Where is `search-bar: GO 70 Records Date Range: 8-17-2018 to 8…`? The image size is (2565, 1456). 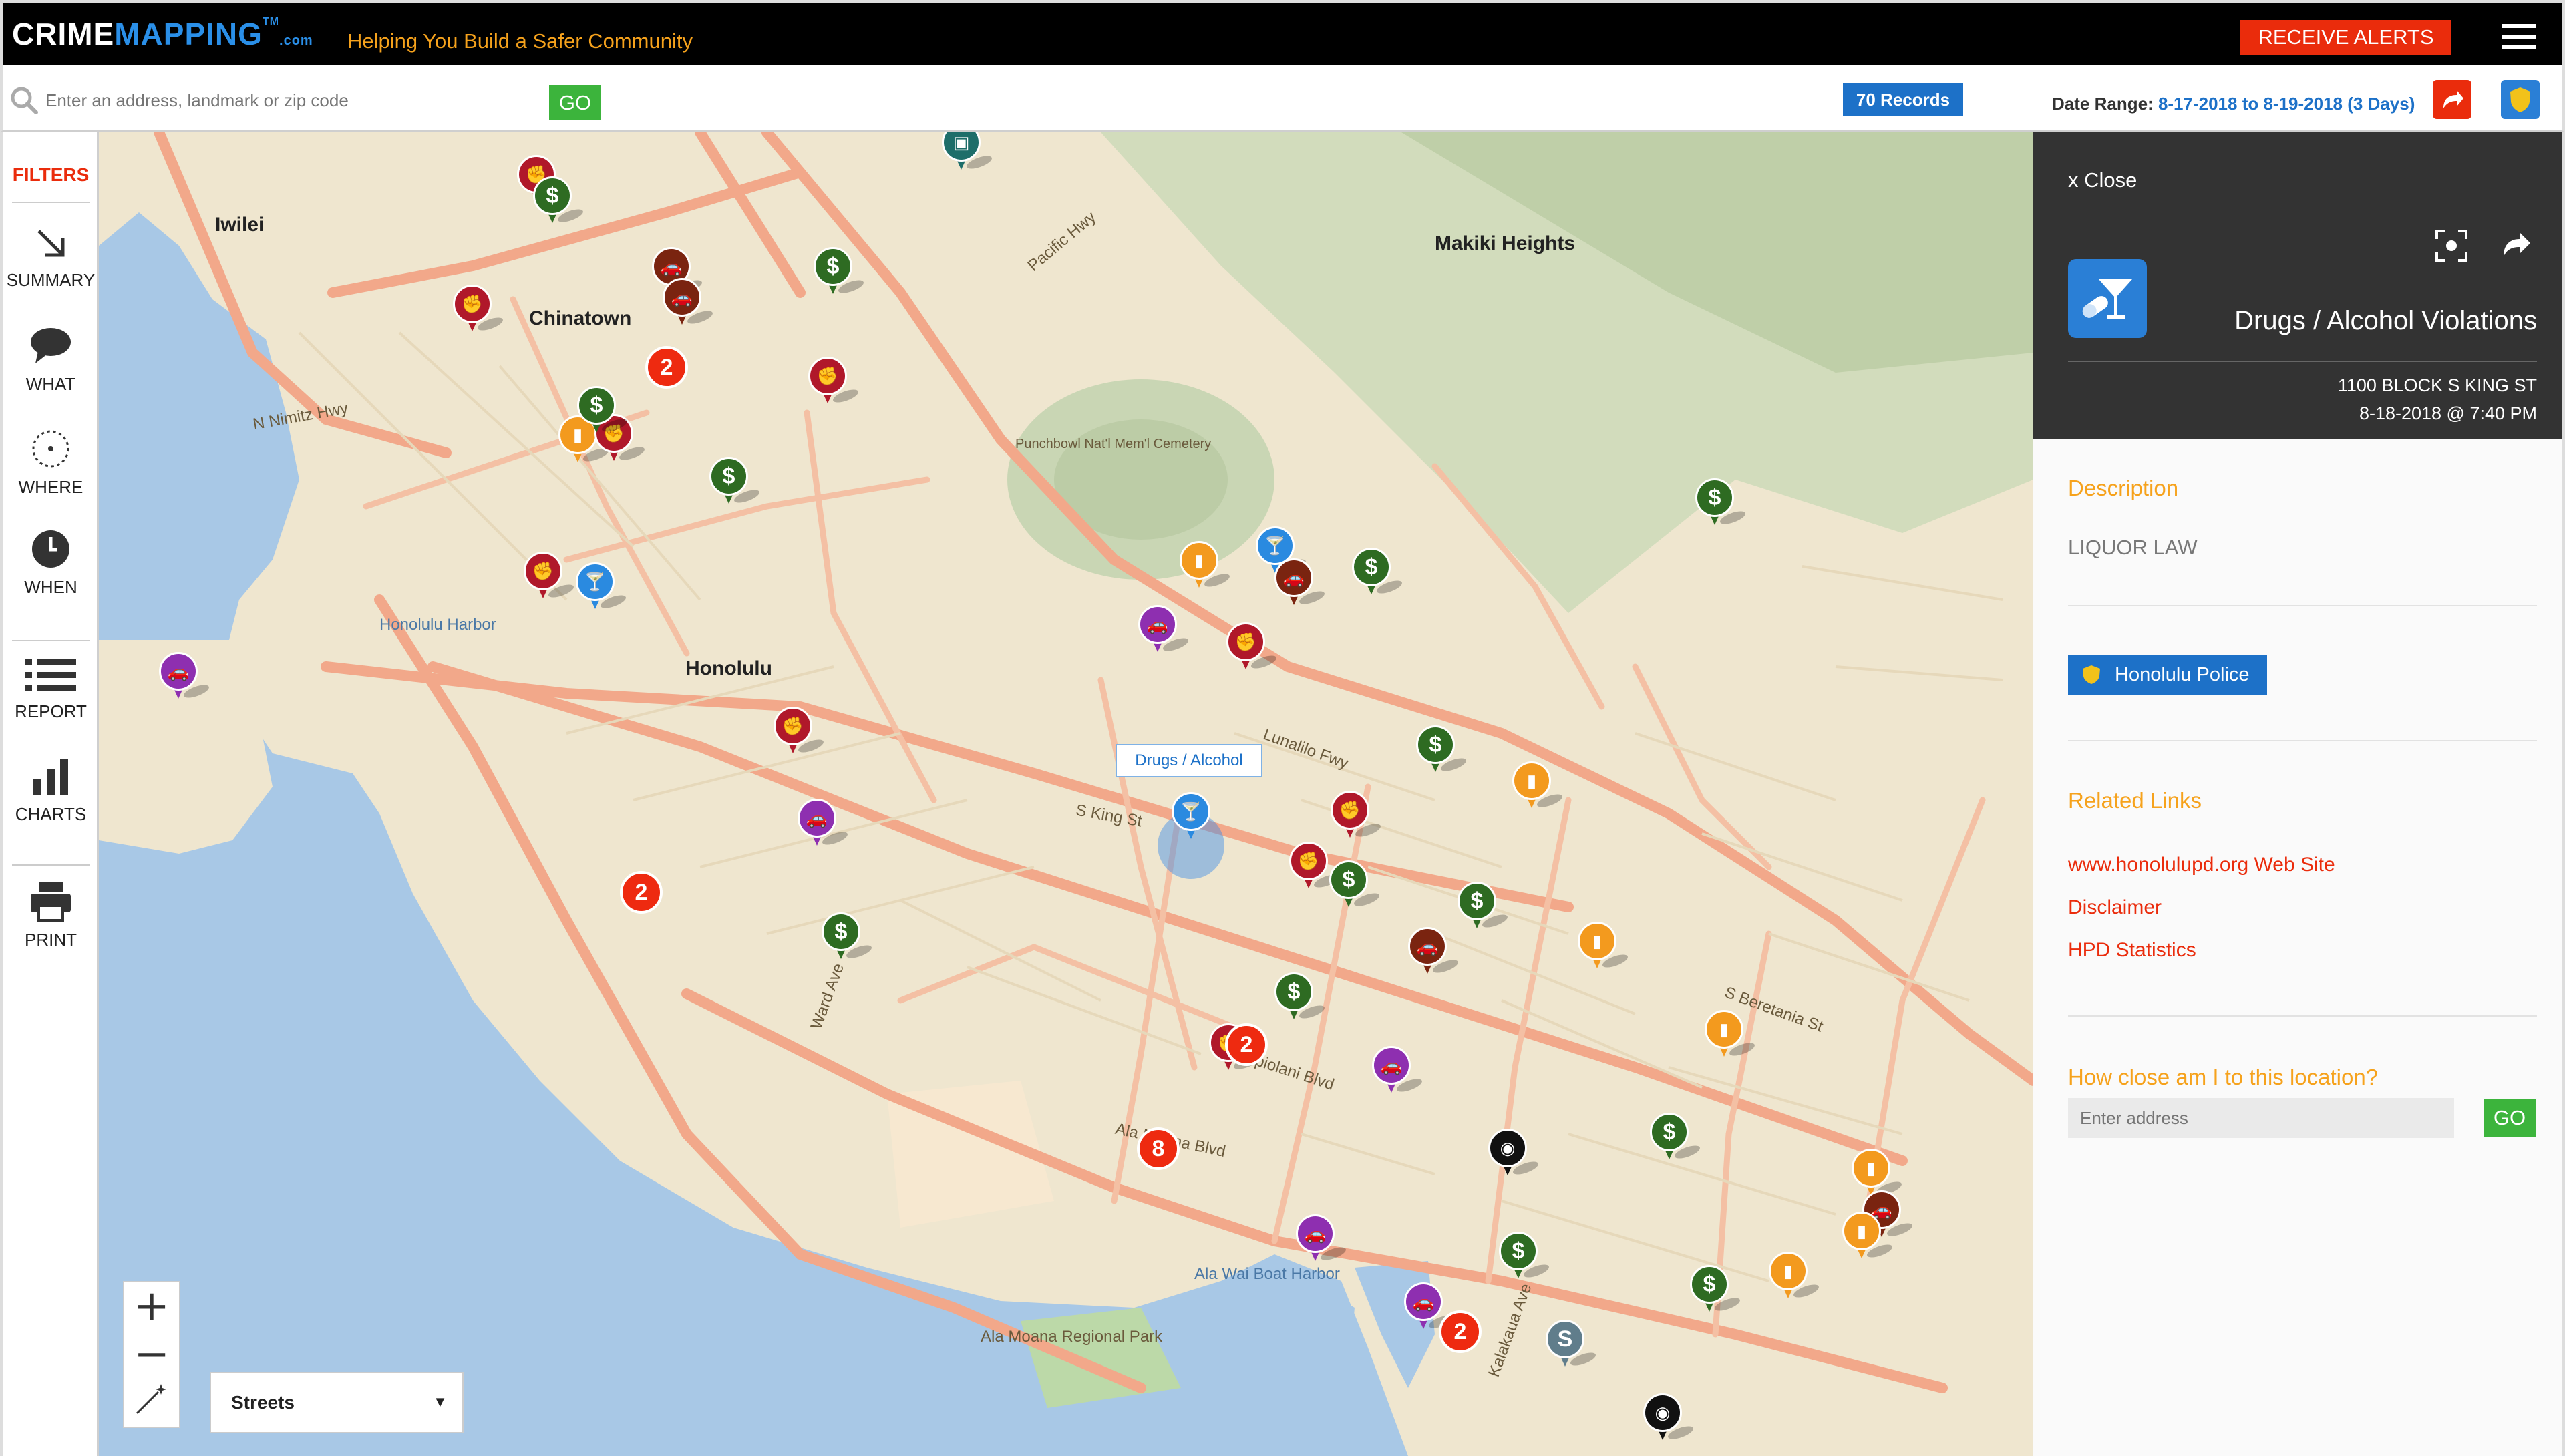
search-bar: GO 70 Records Date Range: 8-17-2018 to 8… is located at coordinates (1282, 98).